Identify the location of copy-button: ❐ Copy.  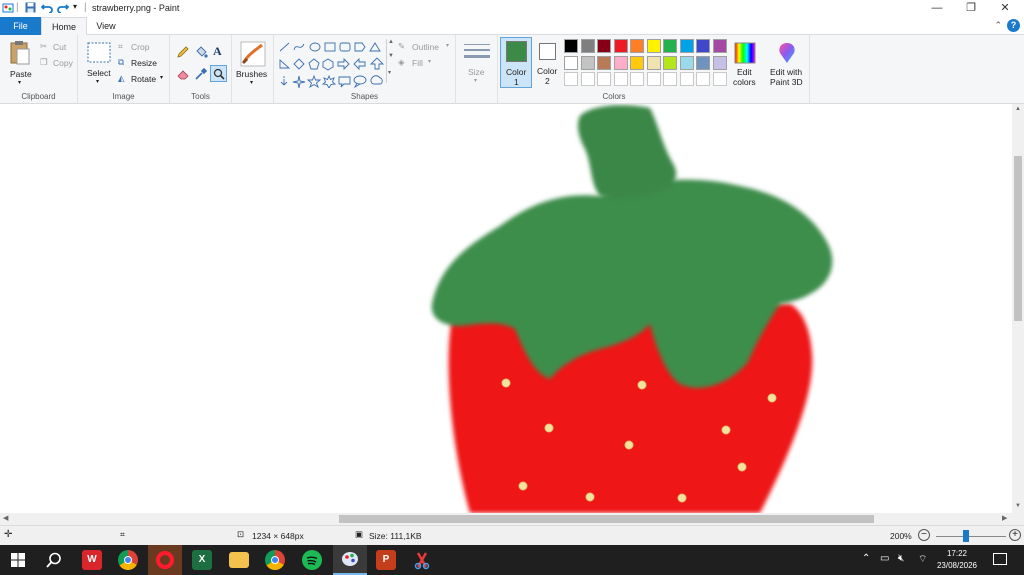
(58, 63).